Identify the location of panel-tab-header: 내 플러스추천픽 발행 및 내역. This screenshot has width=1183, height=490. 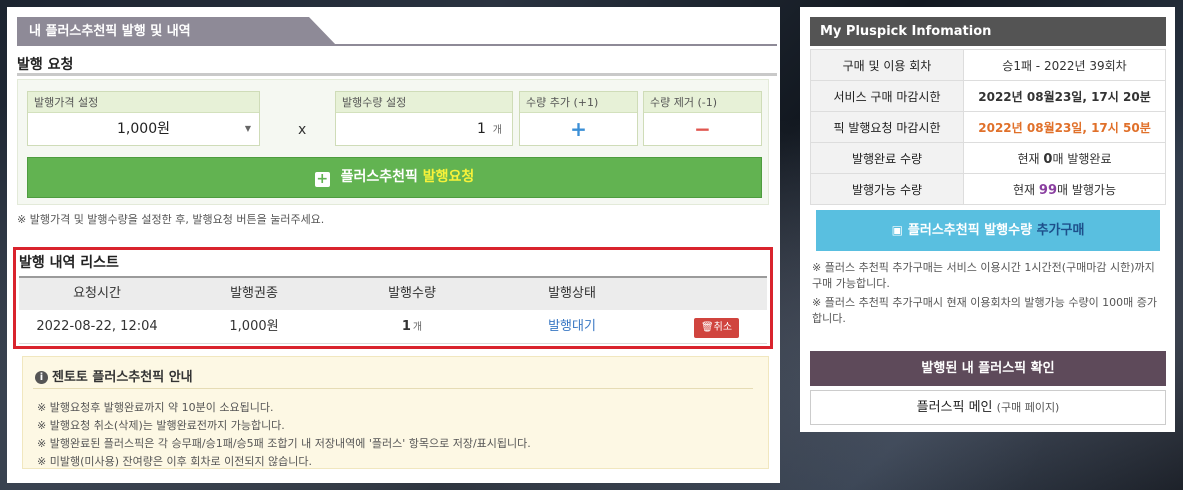
(397, 31).